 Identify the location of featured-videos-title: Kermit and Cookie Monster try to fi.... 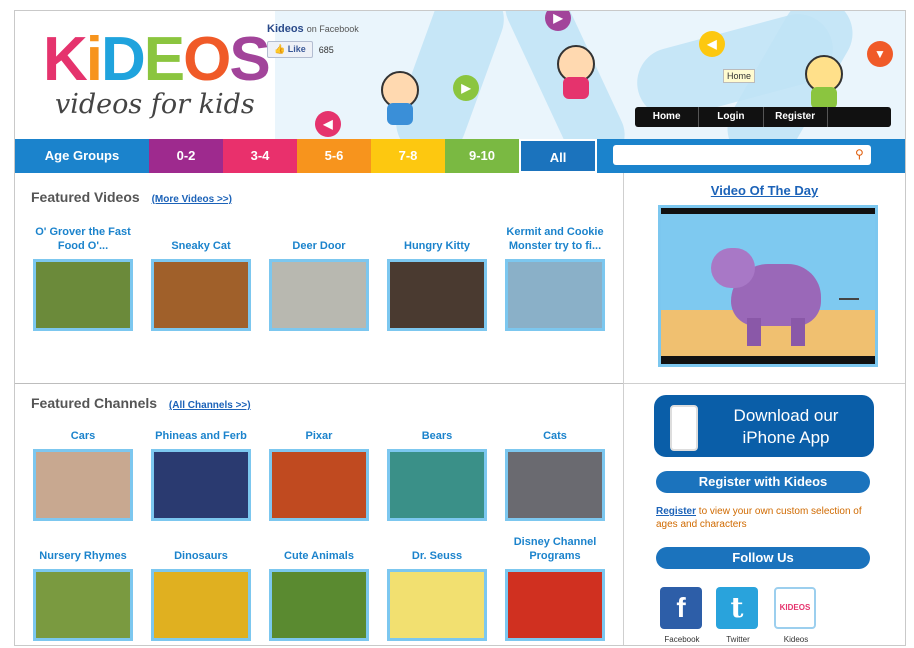
(555, 231).